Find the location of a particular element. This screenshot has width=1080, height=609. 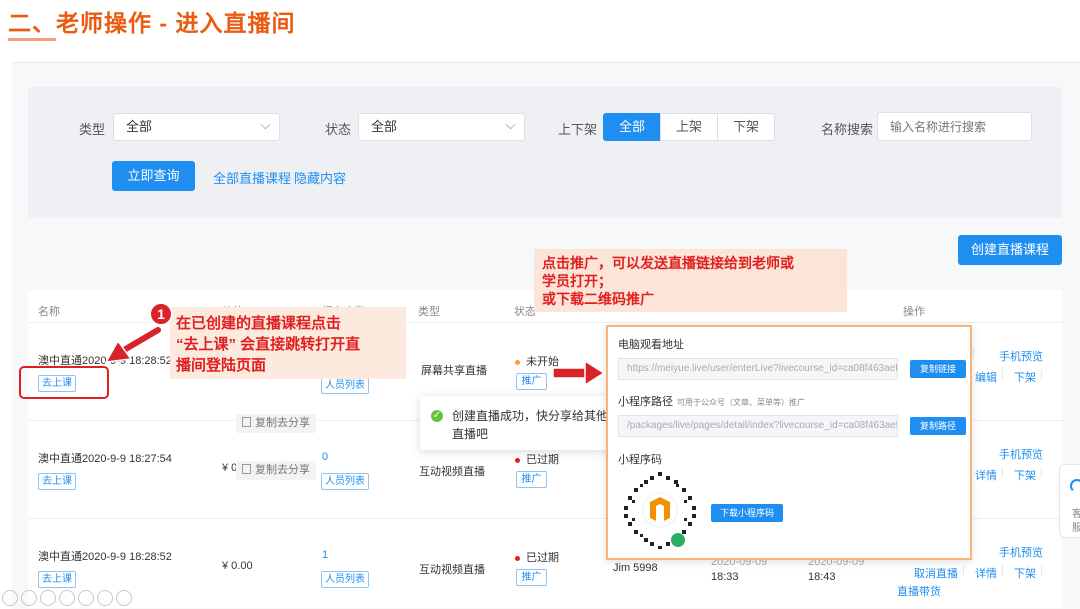

toast-text-line1: 创建直播成功，快分享给其他人 is located at coordinates (536, 416).